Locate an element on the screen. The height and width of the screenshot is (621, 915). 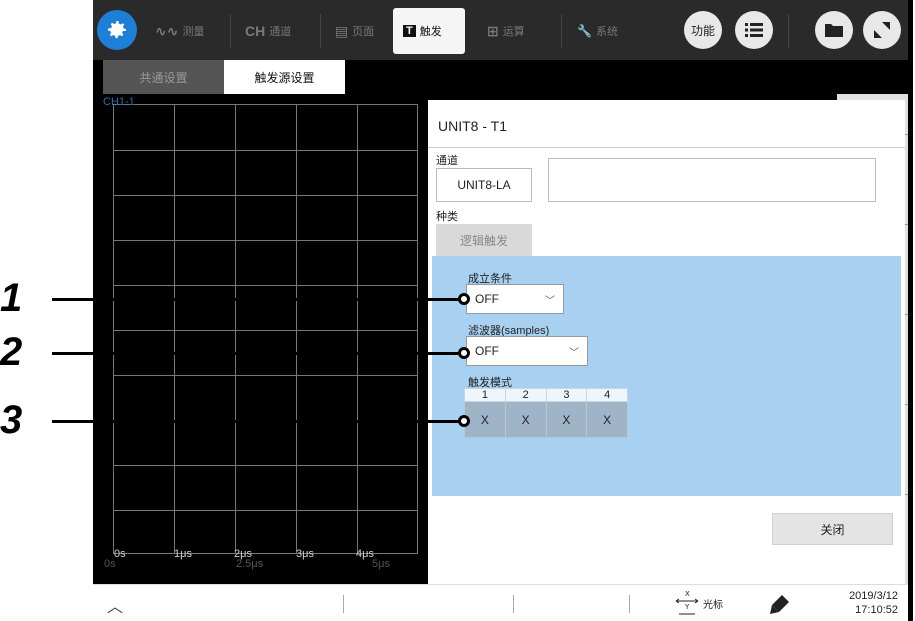
channel-comment-field is located at coordinates (712, 180).